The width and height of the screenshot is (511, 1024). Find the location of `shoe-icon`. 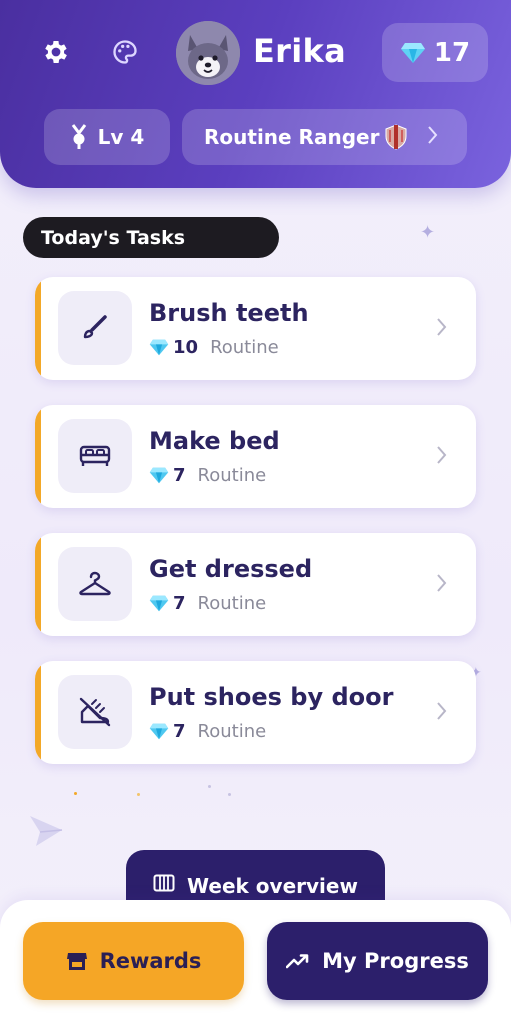

shoe-icon is located at coordinates (95, 712).